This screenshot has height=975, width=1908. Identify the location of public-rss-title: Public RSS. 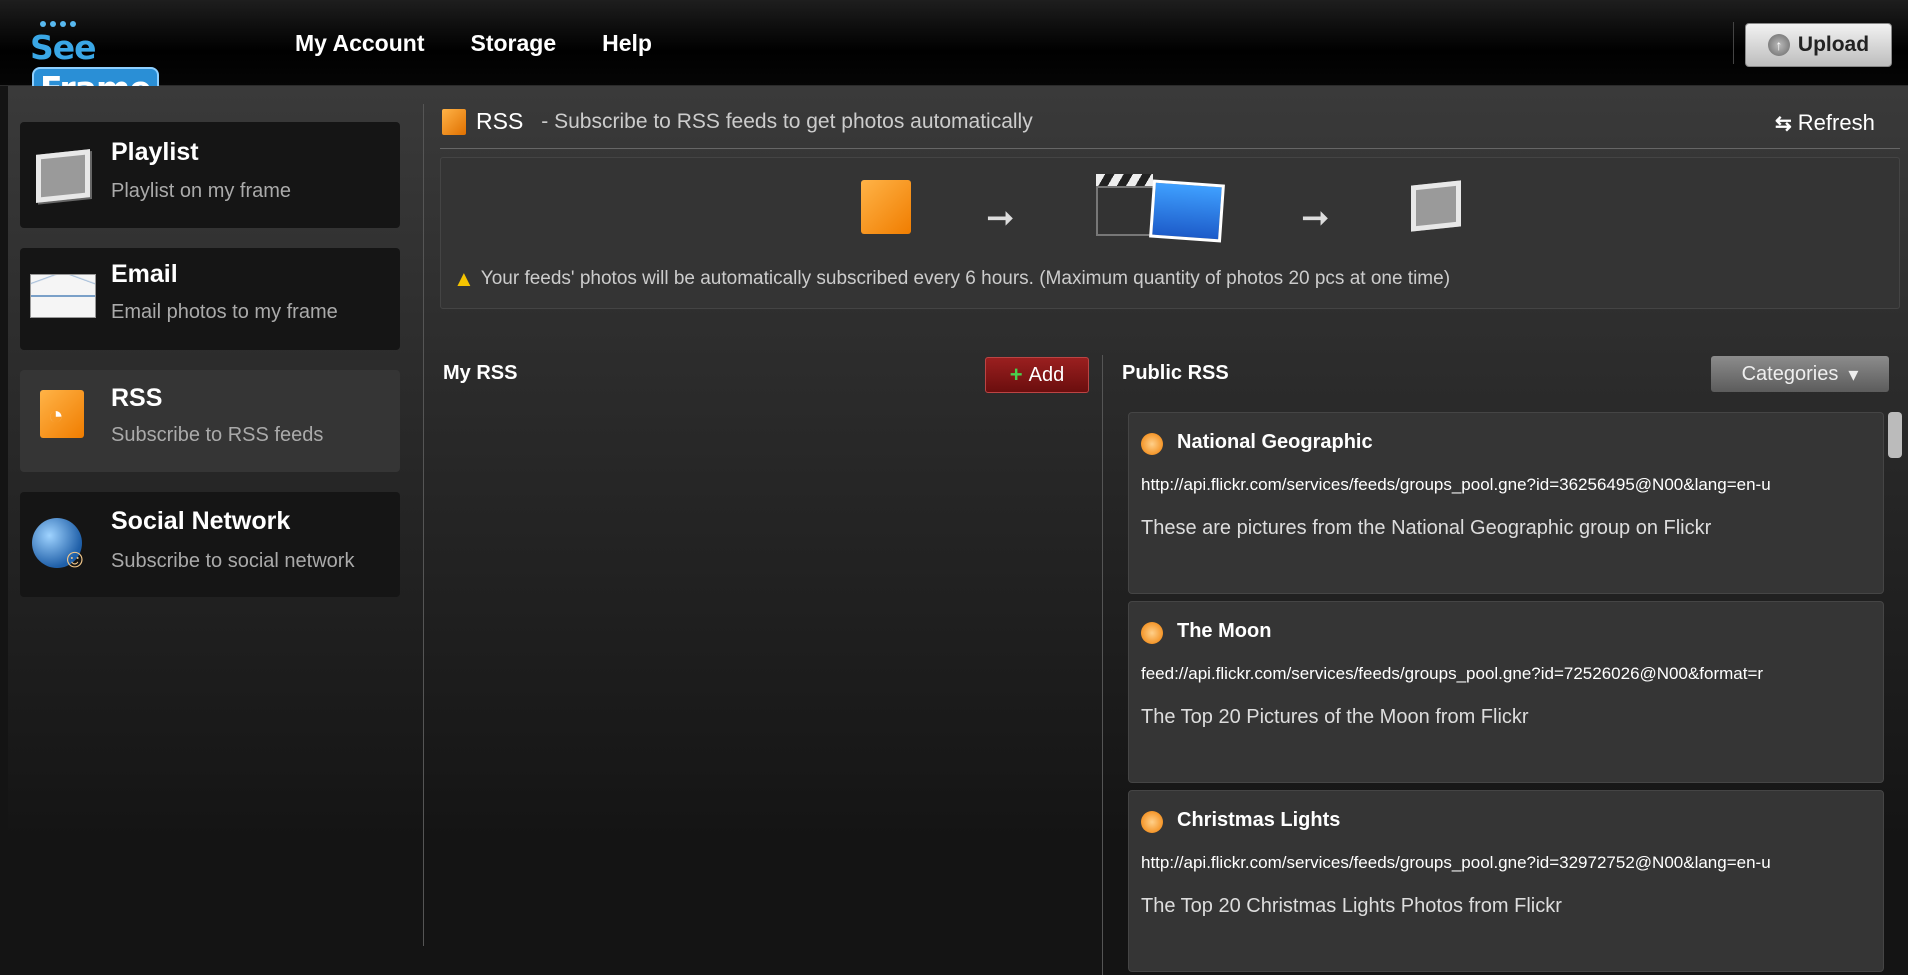
(1175, 373).